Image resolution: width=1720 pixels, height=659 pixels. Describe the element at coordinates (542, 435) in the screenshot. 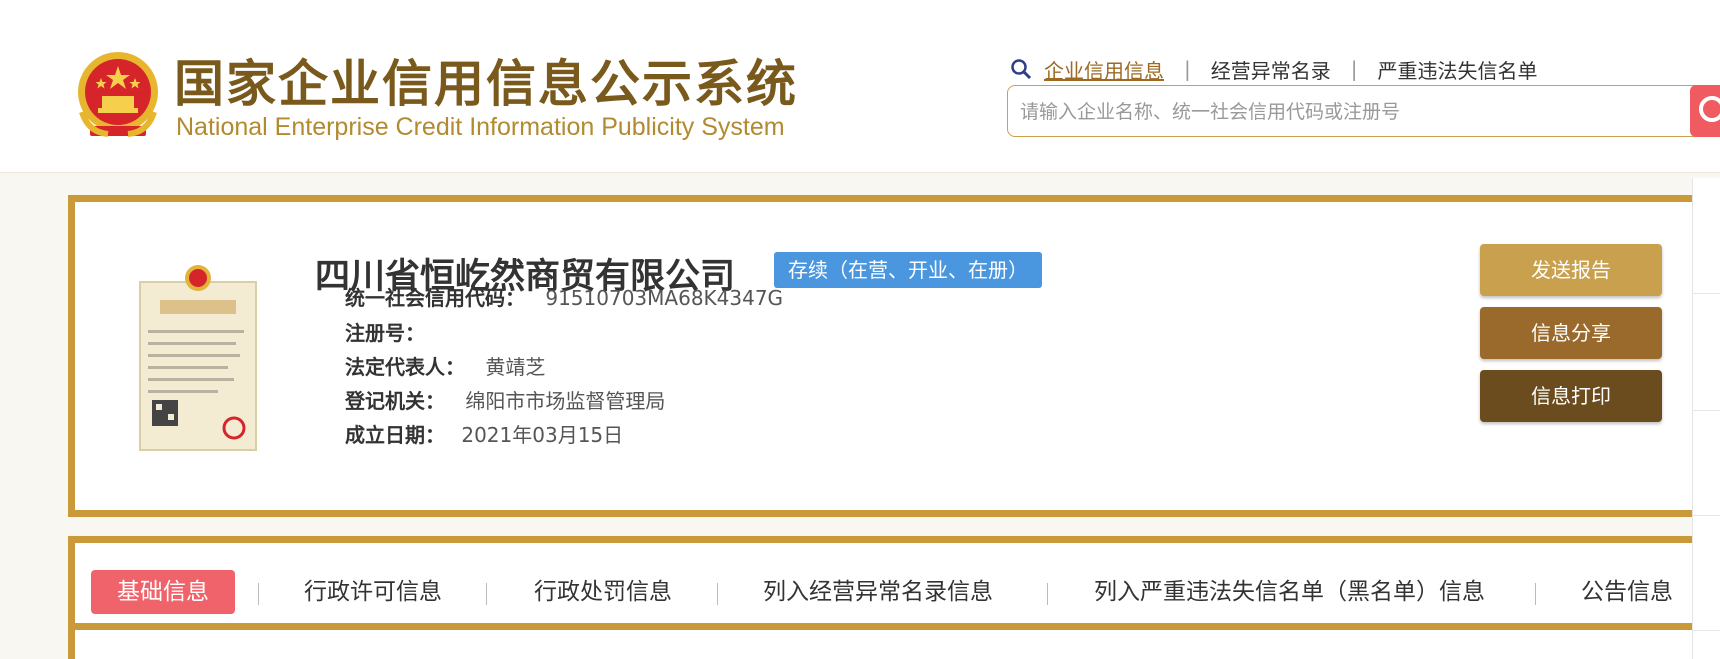

I see `field-value: 2021年03月15日` at that location.